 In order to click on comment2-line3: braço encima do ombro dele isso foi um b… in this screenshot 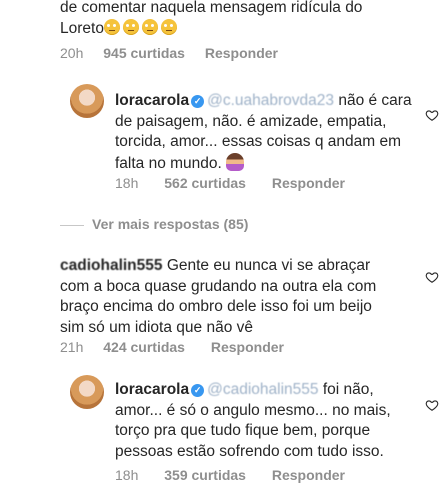, I will do `click(216, 306)`.